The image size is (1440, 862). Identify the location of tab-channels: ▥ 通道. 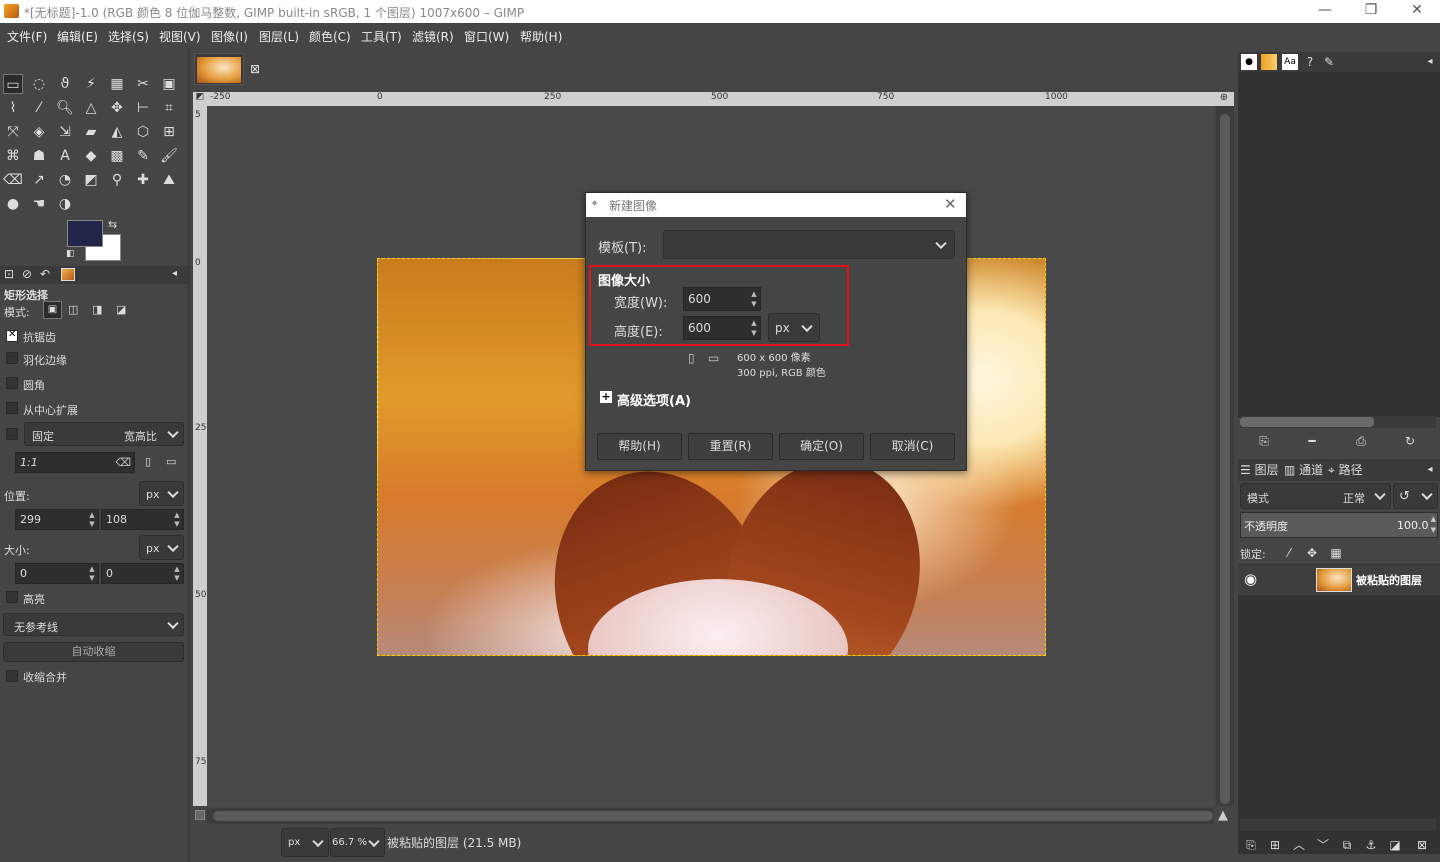
(1303, 469).